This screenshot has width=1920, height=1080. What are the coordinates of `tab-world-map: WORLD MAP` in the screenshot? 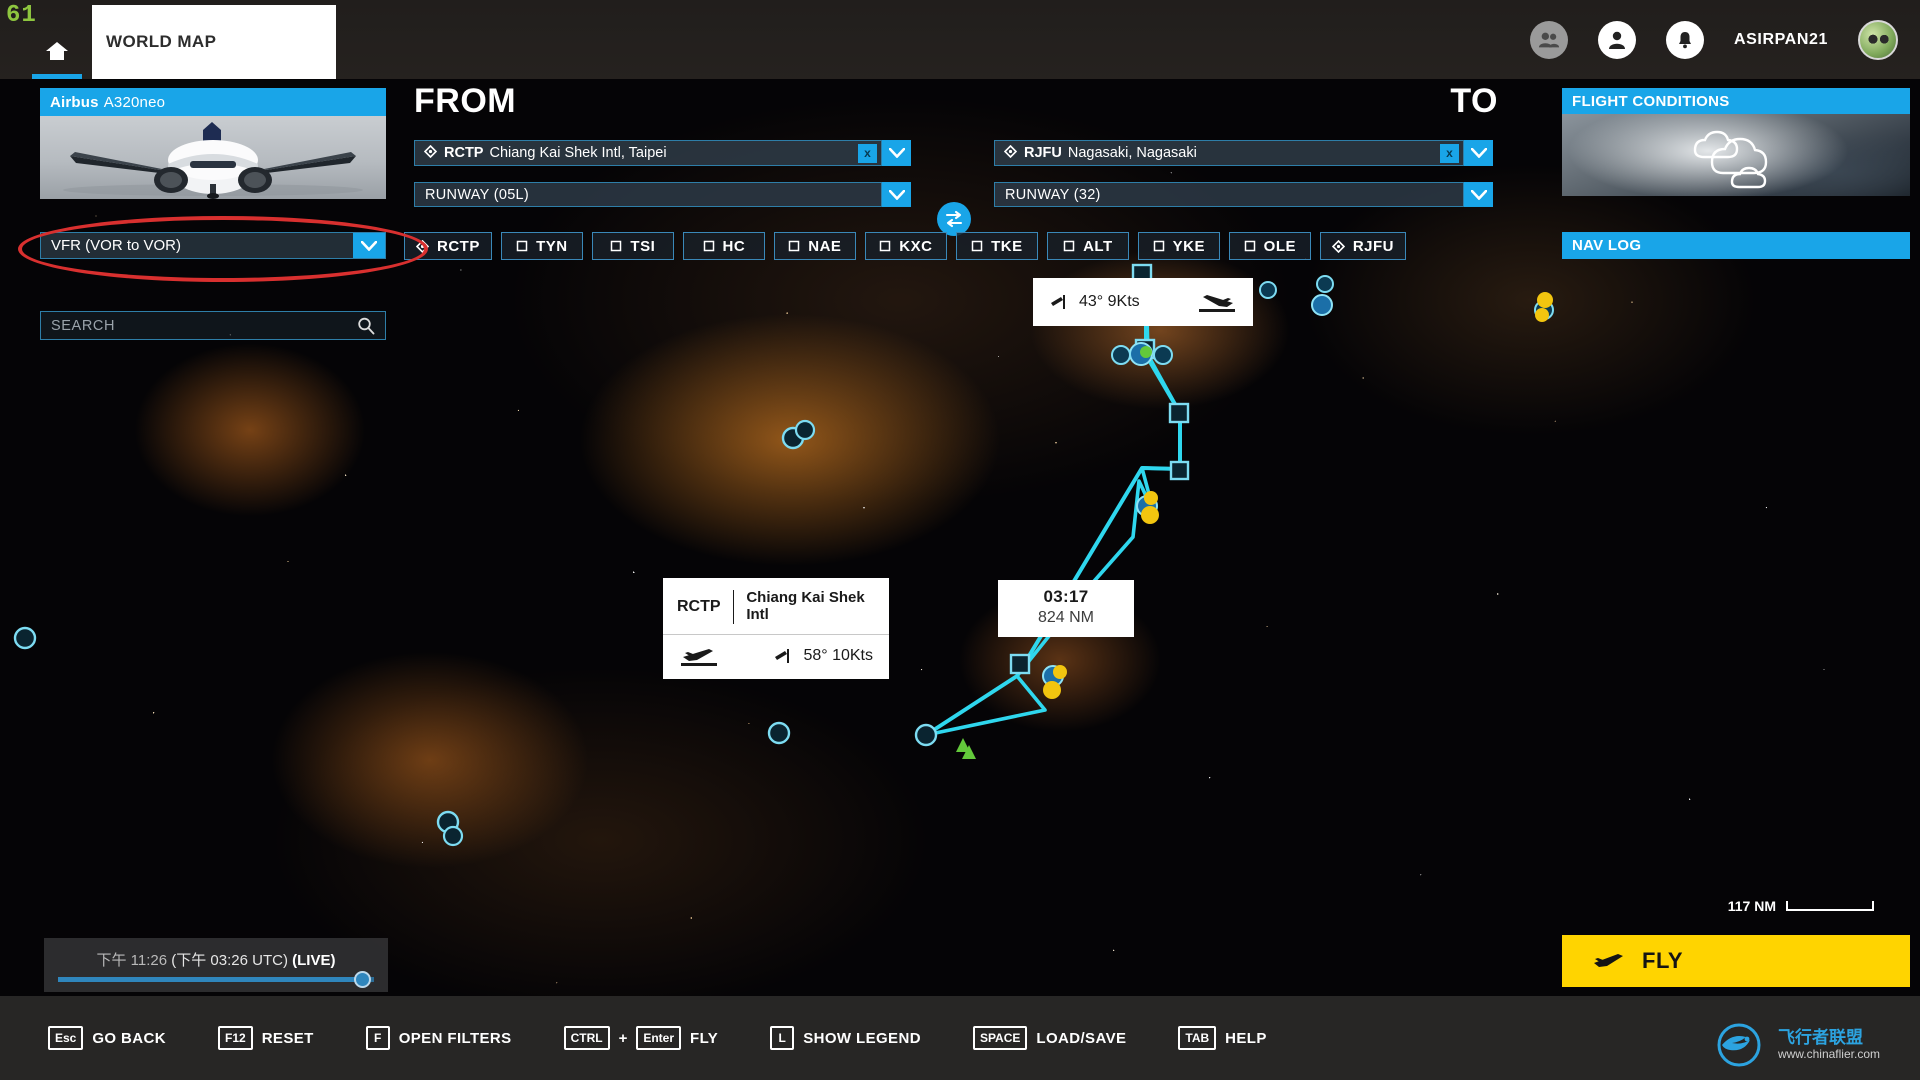 It's located at (214, 42).